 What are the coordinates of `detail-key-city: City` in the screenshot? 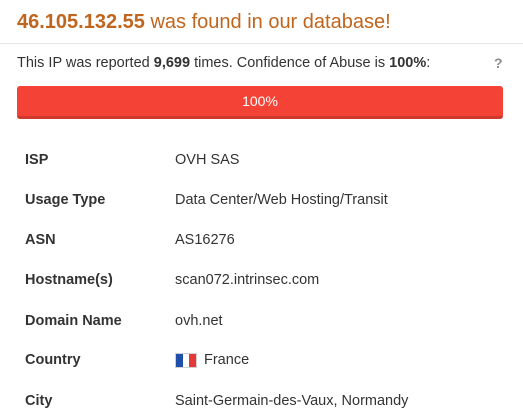 It's located at (39, 401).